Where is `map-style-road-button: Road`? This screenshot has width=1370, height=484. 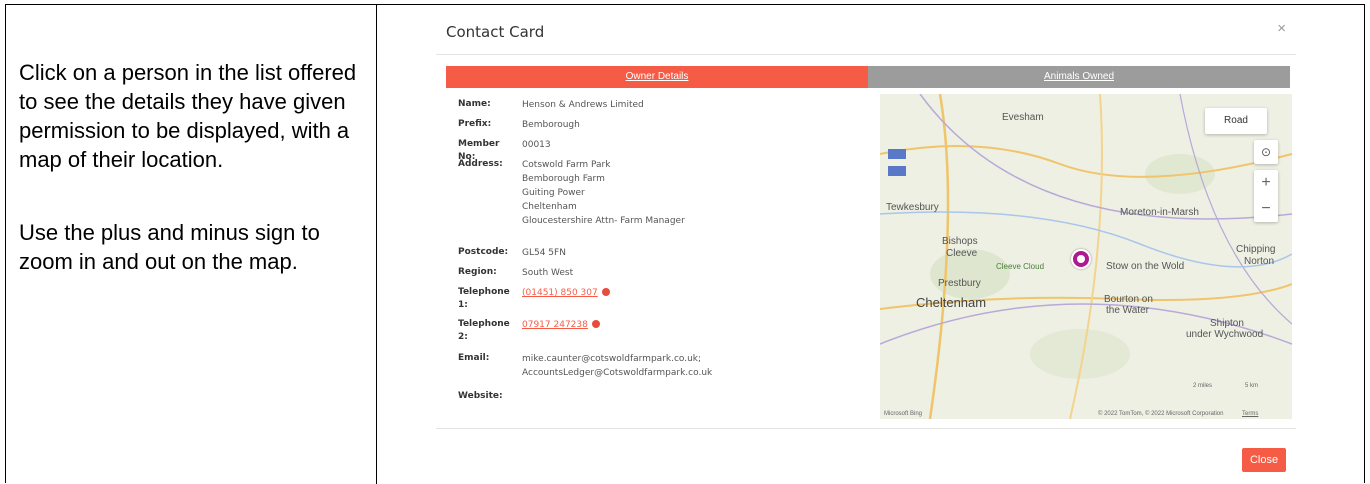 map-style-road-button: Road is located at coordinates (1236, 121).